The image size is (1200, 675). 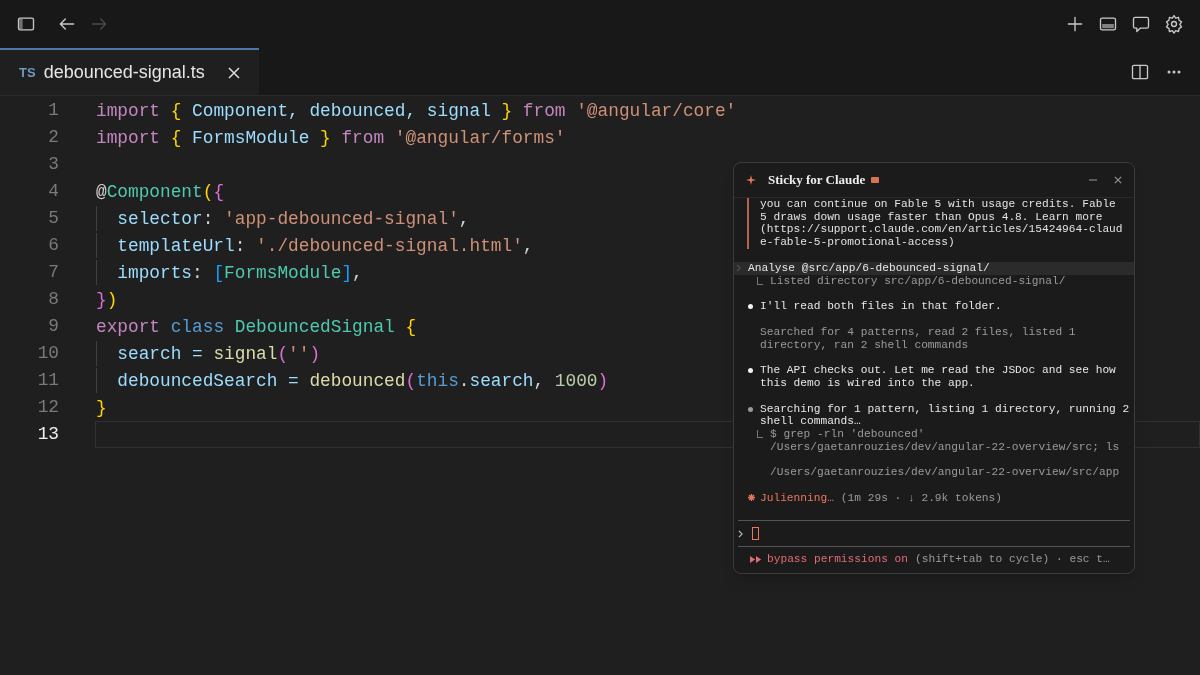 I want to click on code-token: '@angular/core', so click(x=656, y=111).